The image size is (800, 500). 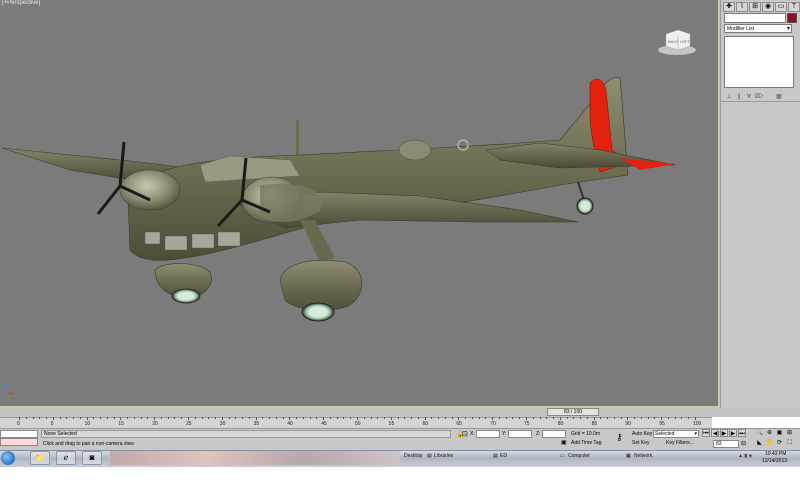 I want to click on time-configuration-icon: ⊟, so click(x=743, y=443).